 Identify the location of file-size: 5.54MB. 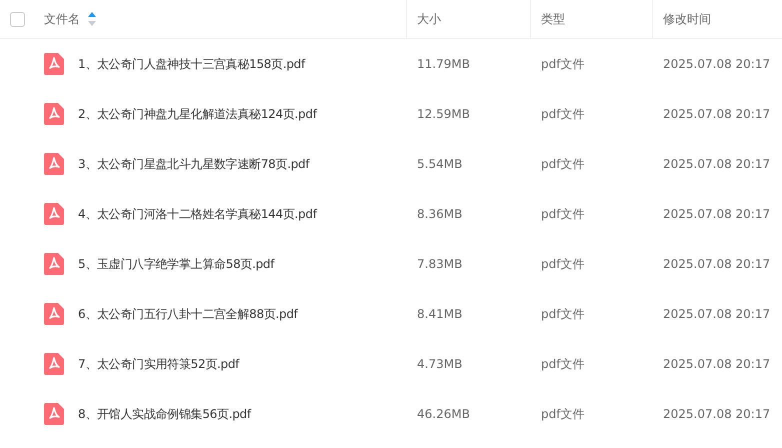
(439, 164).